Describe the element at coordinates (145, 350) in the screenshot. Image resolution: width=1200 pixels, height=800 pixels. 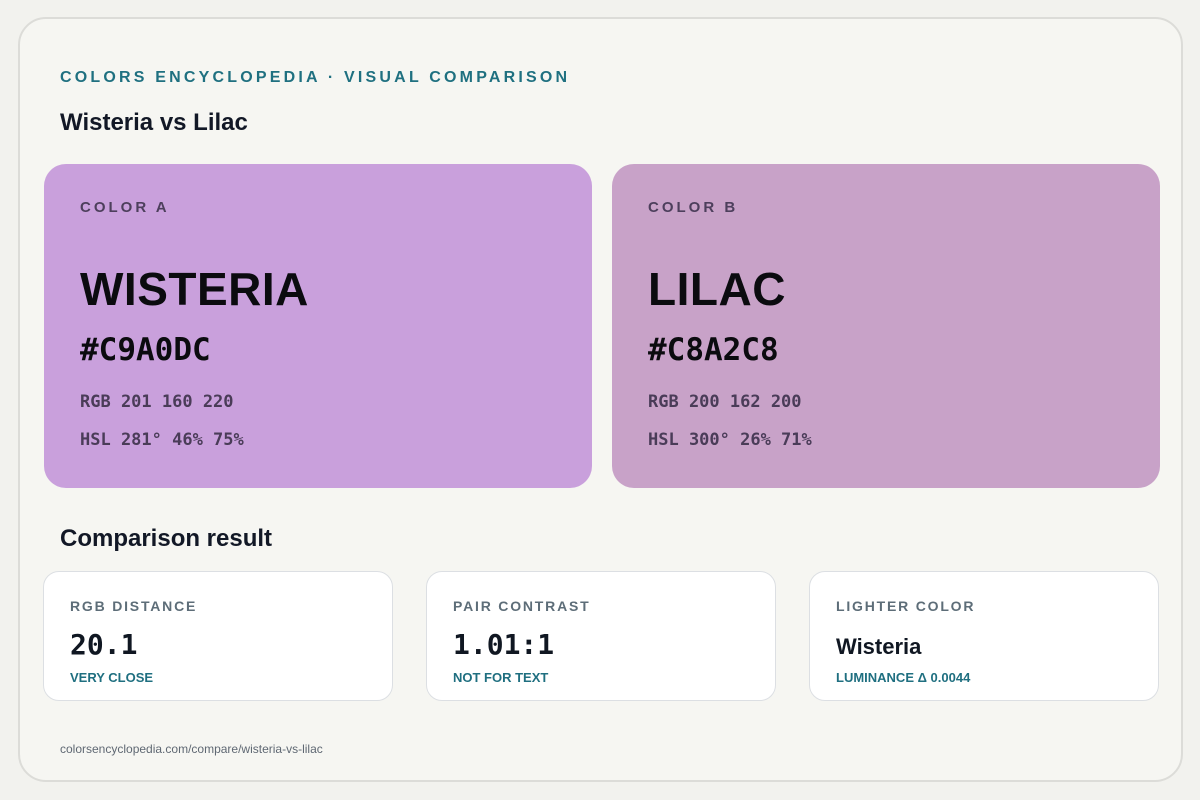
I see `color-a-hex: #C9A0DC` at that location.